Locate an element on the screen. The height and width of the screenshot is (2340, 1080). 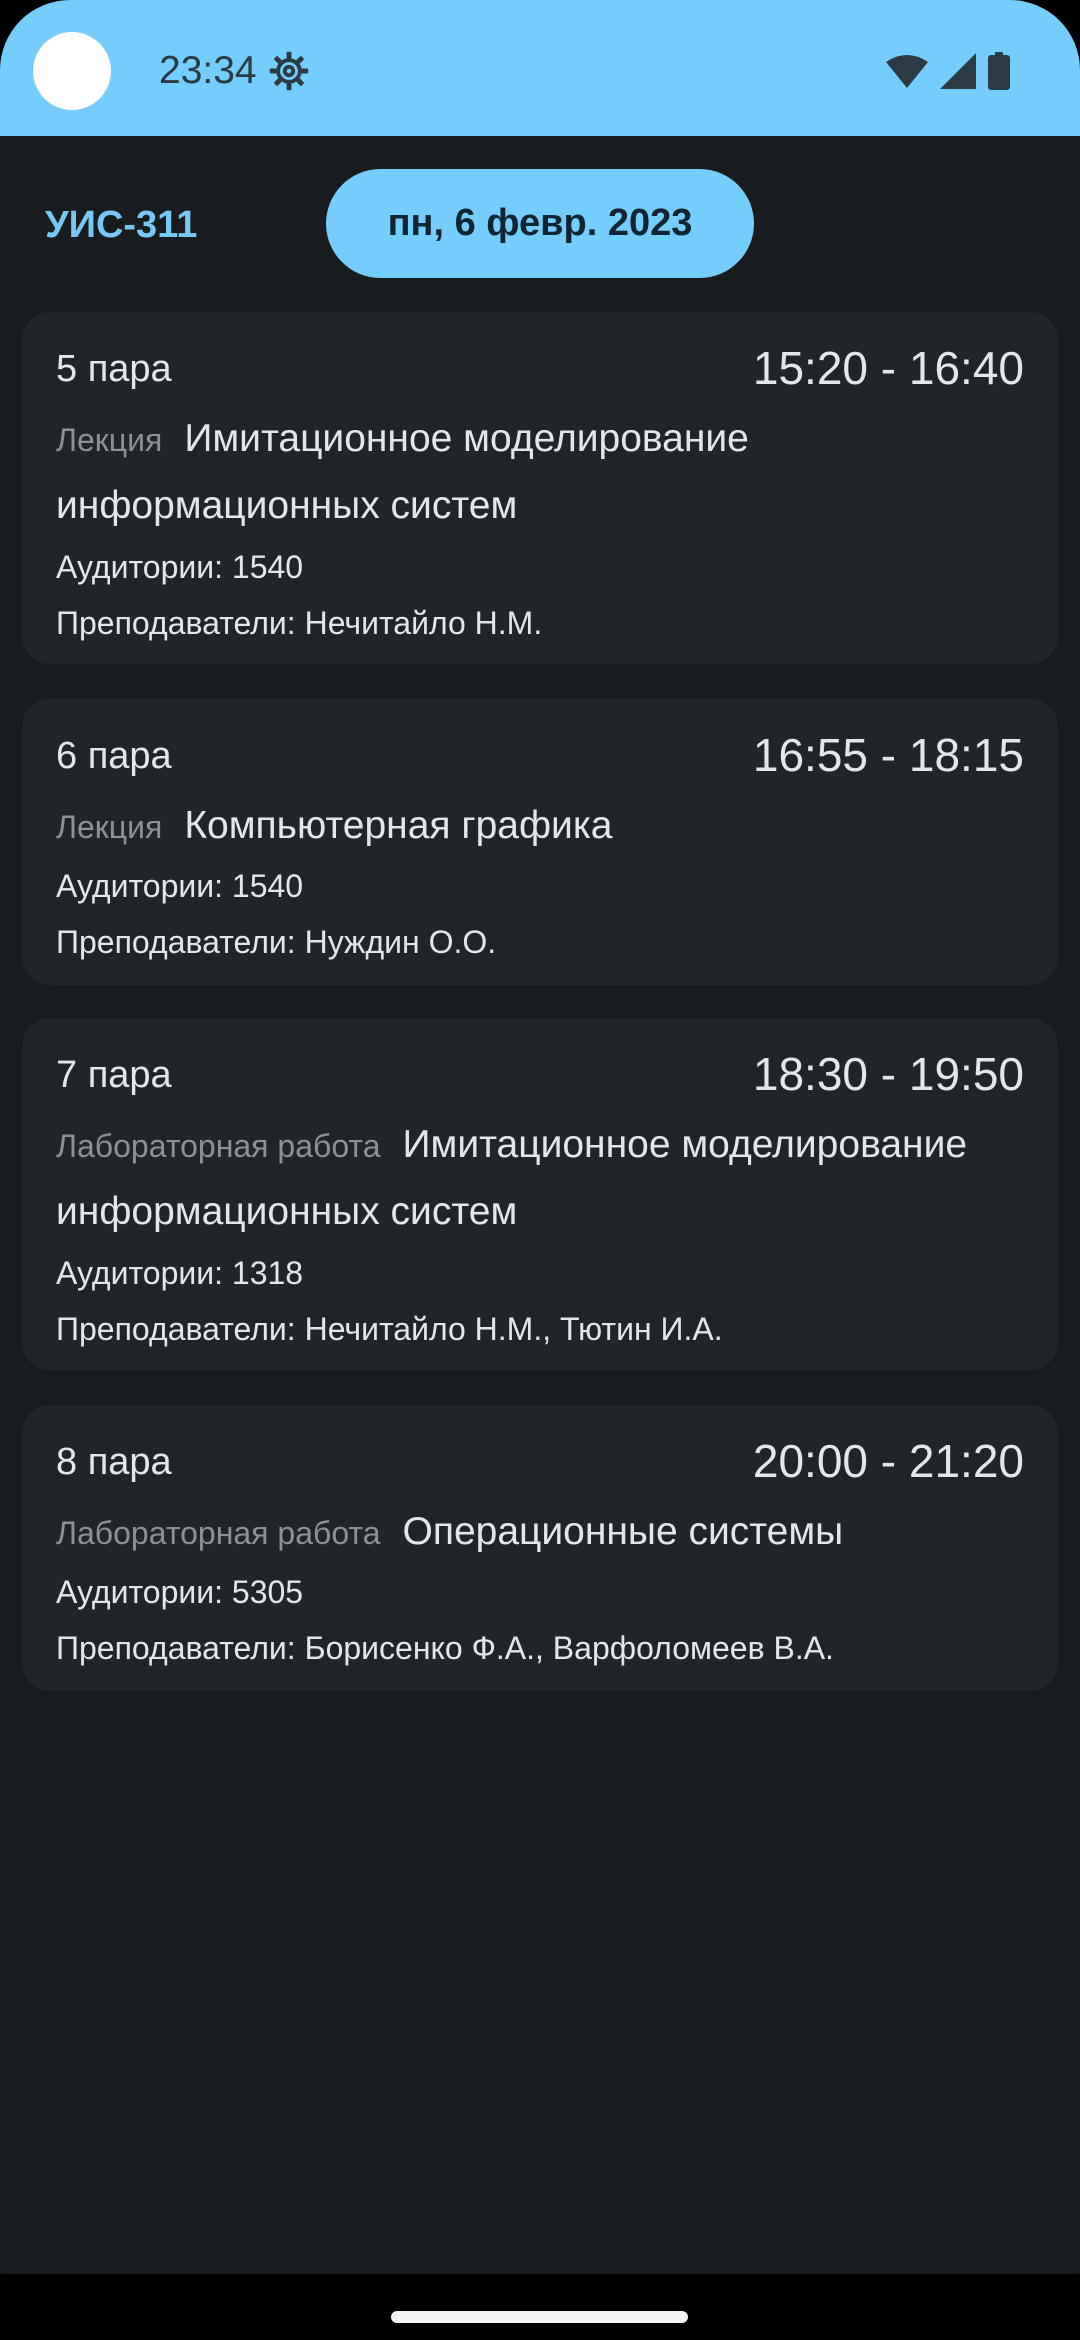
lesson-rooms: Аудитории: 5305 is located at coordinates (180, 1592).